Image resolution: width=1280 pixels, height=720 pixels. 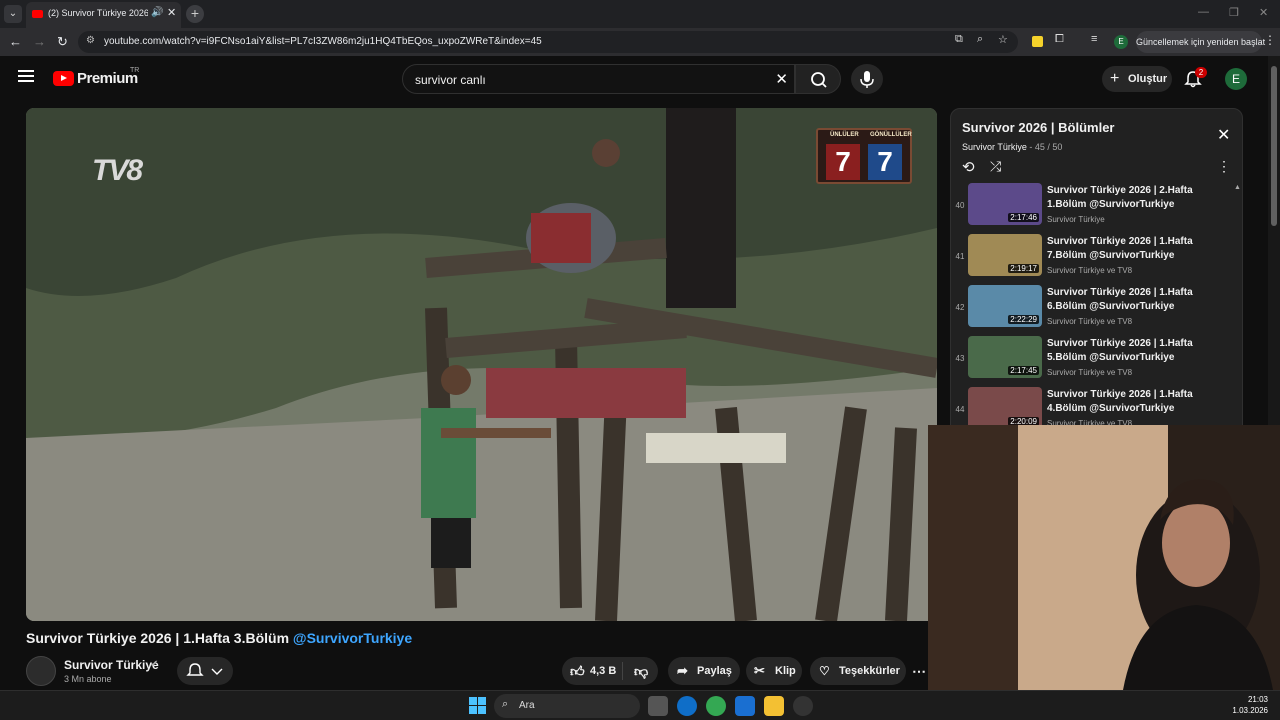 What do you see at coordinates (759, 670) in the screenshot?
I see `scissors-icon: ✂` at bounding box center [759, 670].